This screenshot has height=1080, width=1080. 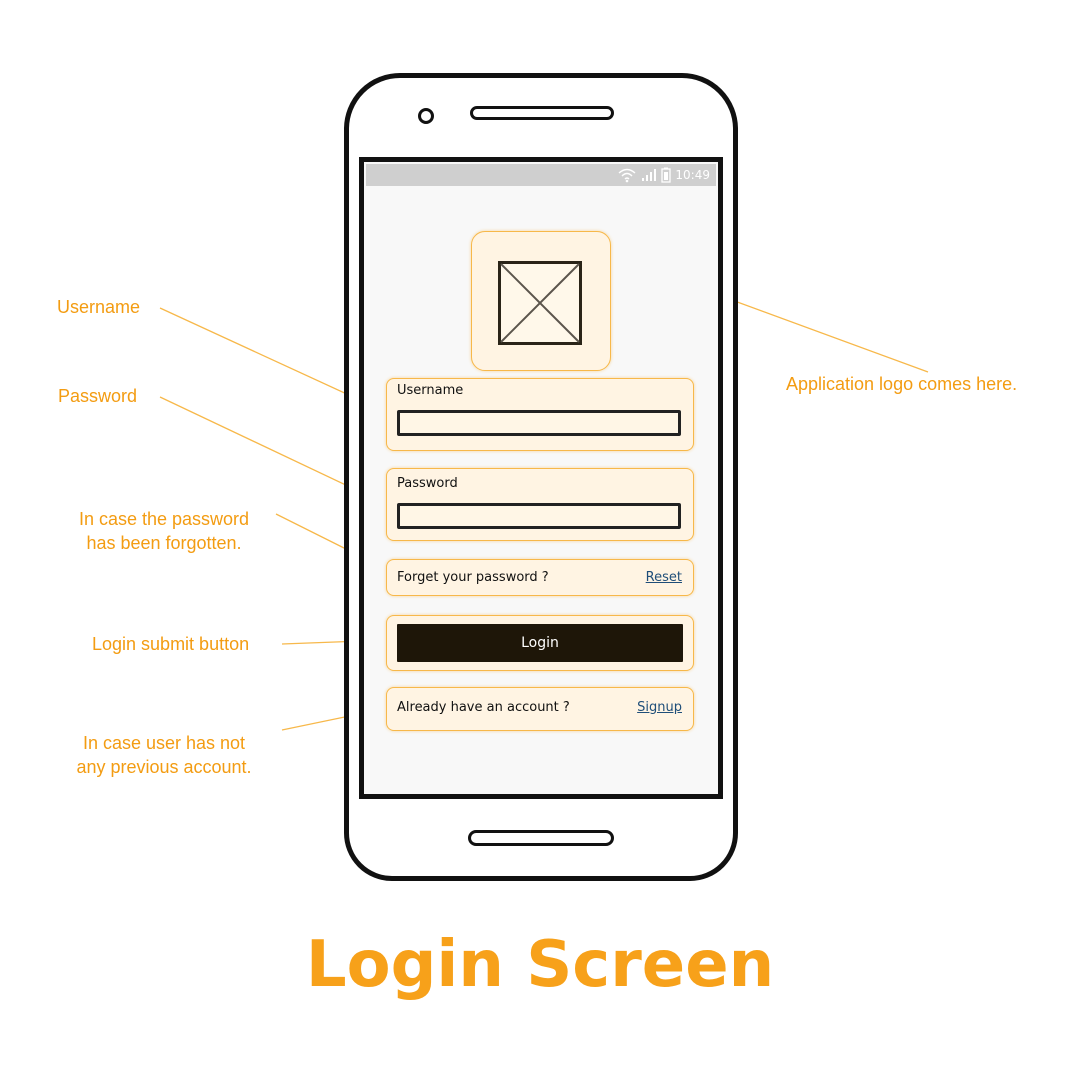 I want to click on annotation-login: Login submit button, so click(x=171, y=644).